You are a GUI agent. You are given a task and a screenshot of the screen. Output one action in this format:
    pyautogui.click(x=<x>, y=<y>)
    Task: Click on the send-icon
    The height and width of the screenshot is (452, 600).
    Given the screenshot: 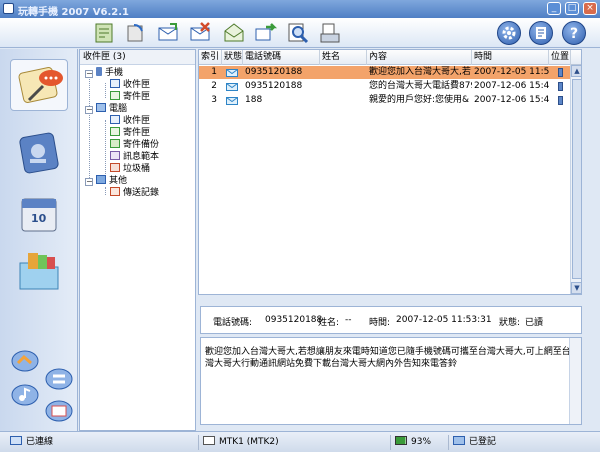 What is the action you would take?
    pyautogui.click(x=266, y=33)
    